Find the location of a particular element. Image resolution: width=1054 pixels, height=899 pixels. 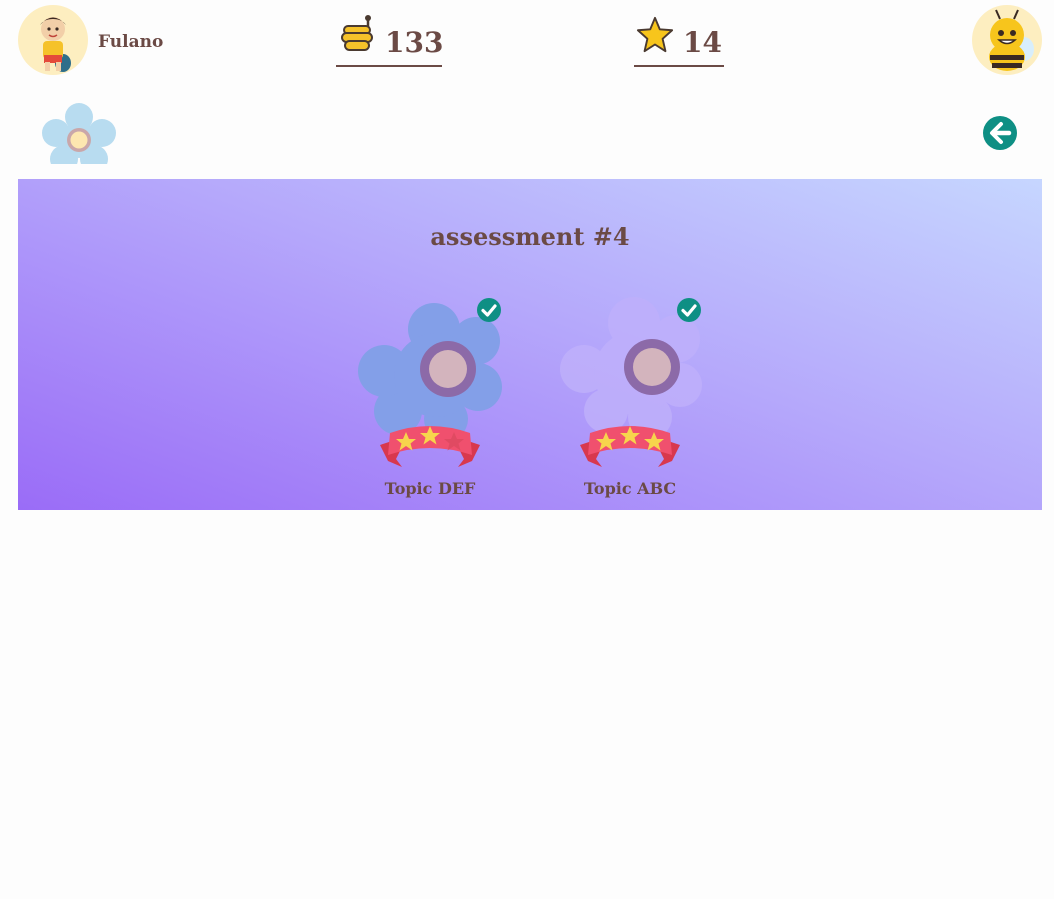

flower-icon is located at coordinates (79, 133).